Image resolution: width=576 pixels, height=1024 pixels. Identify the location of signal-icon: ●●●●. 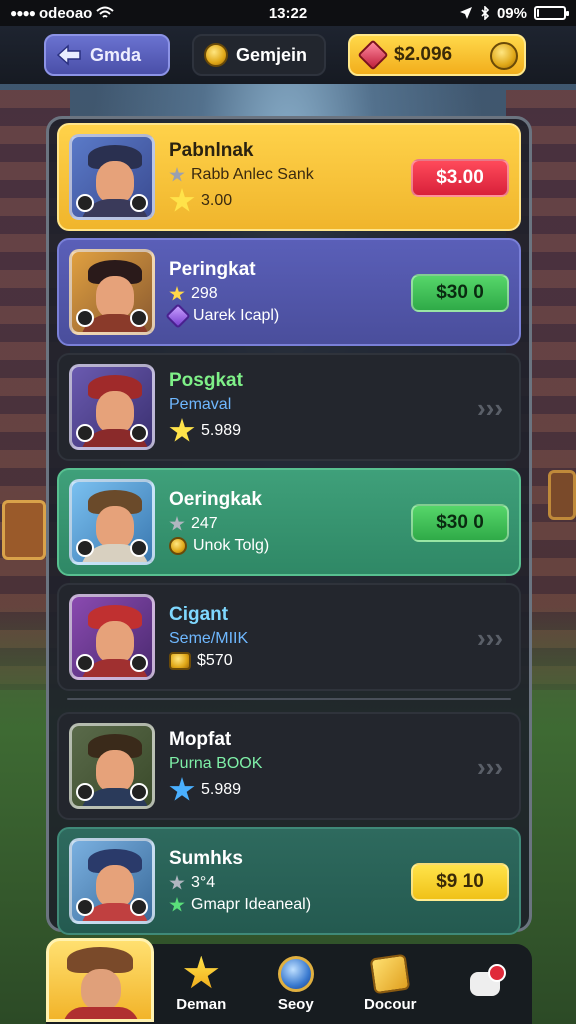
(23, 13).